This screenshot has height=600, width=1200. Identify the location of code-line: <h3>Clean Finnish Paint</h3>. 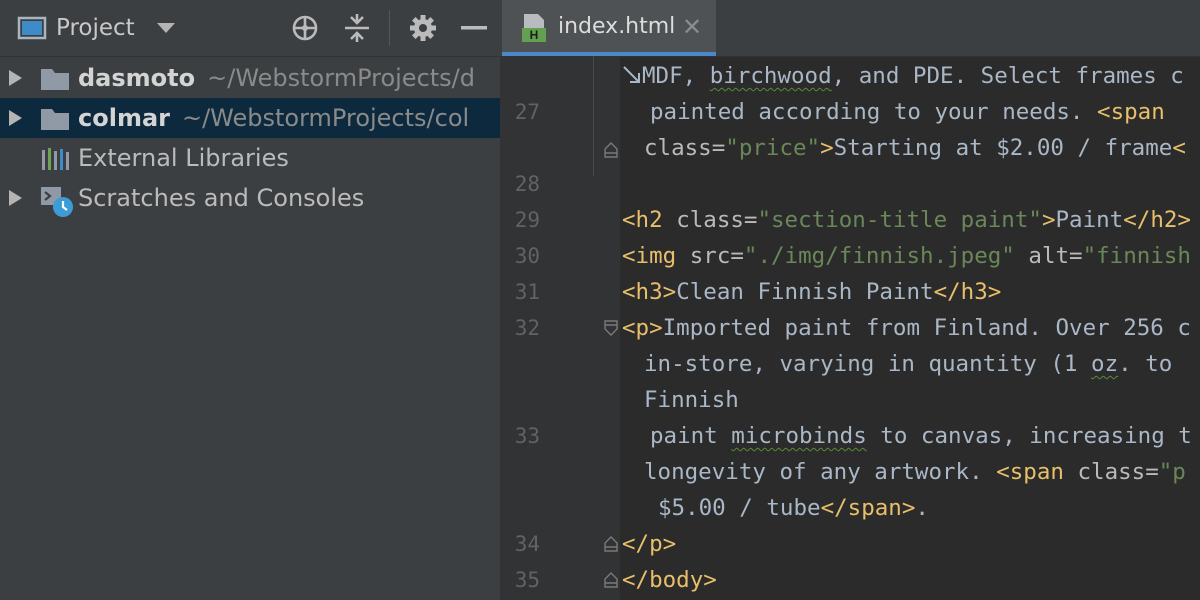
(812, 292).